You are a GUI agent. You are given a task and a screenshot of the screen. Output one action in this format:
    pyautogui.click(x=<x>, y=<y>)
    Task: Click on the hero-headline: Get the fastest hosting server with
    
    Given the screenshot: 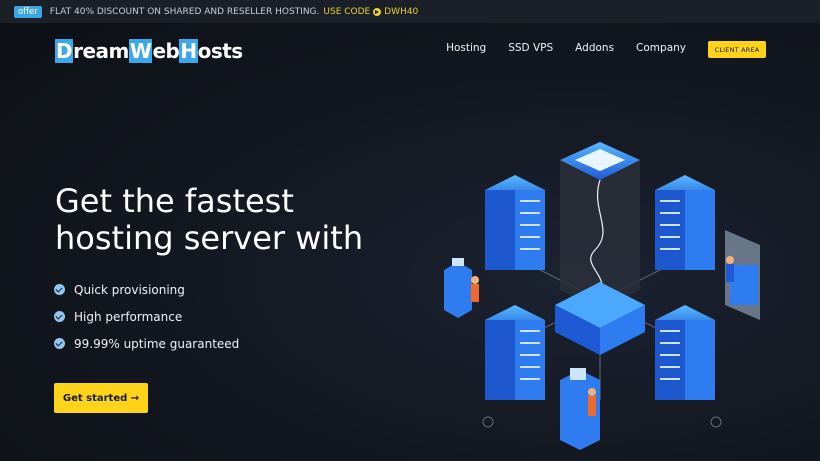 What is the action you would take?
    pyautogui.click(x=235, y=220)
    